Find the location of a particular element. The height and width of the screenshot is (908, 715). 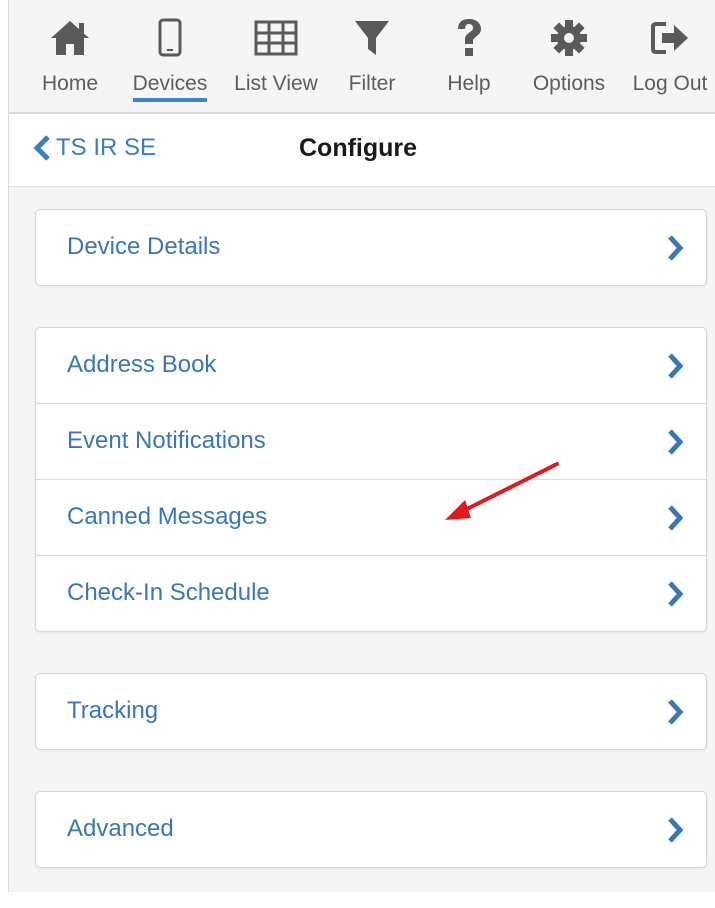

menu-row-label: Device Details is located at coordinates (144, 246).